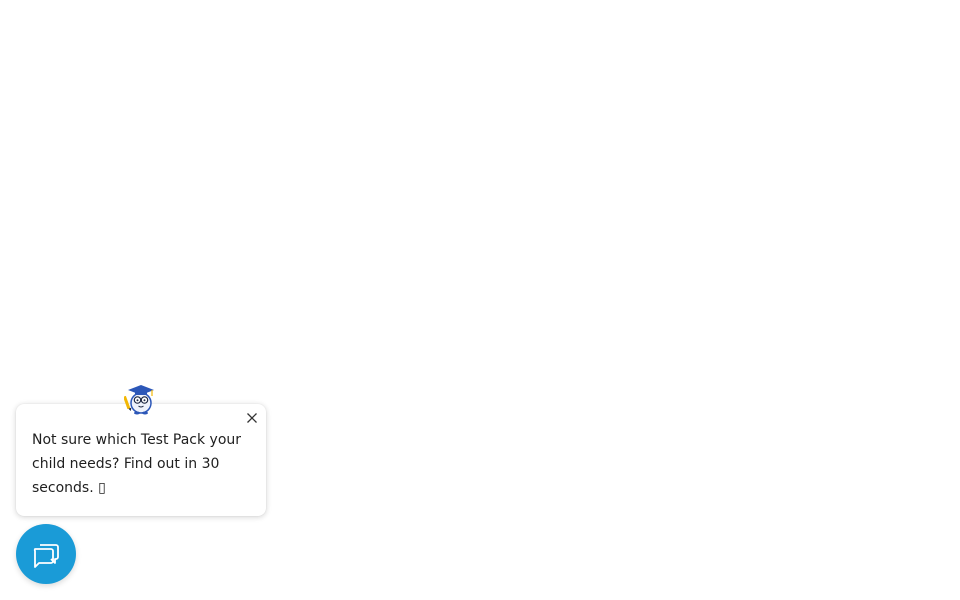 This screenshot has width=960, height=600. I want to click on chat-launcher-button, so click(46, 554).